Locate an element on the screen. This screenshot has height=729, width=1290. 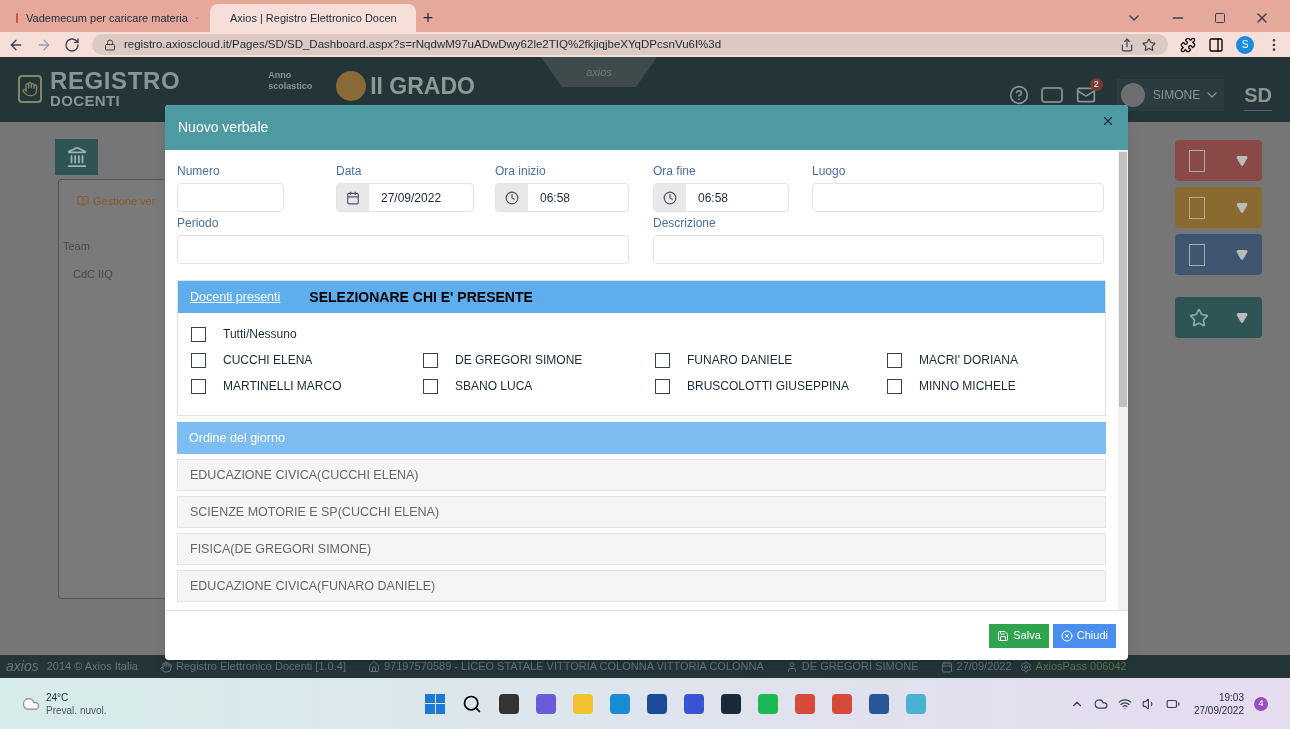
year-label: scolastico is located at coordinates (290, 86).